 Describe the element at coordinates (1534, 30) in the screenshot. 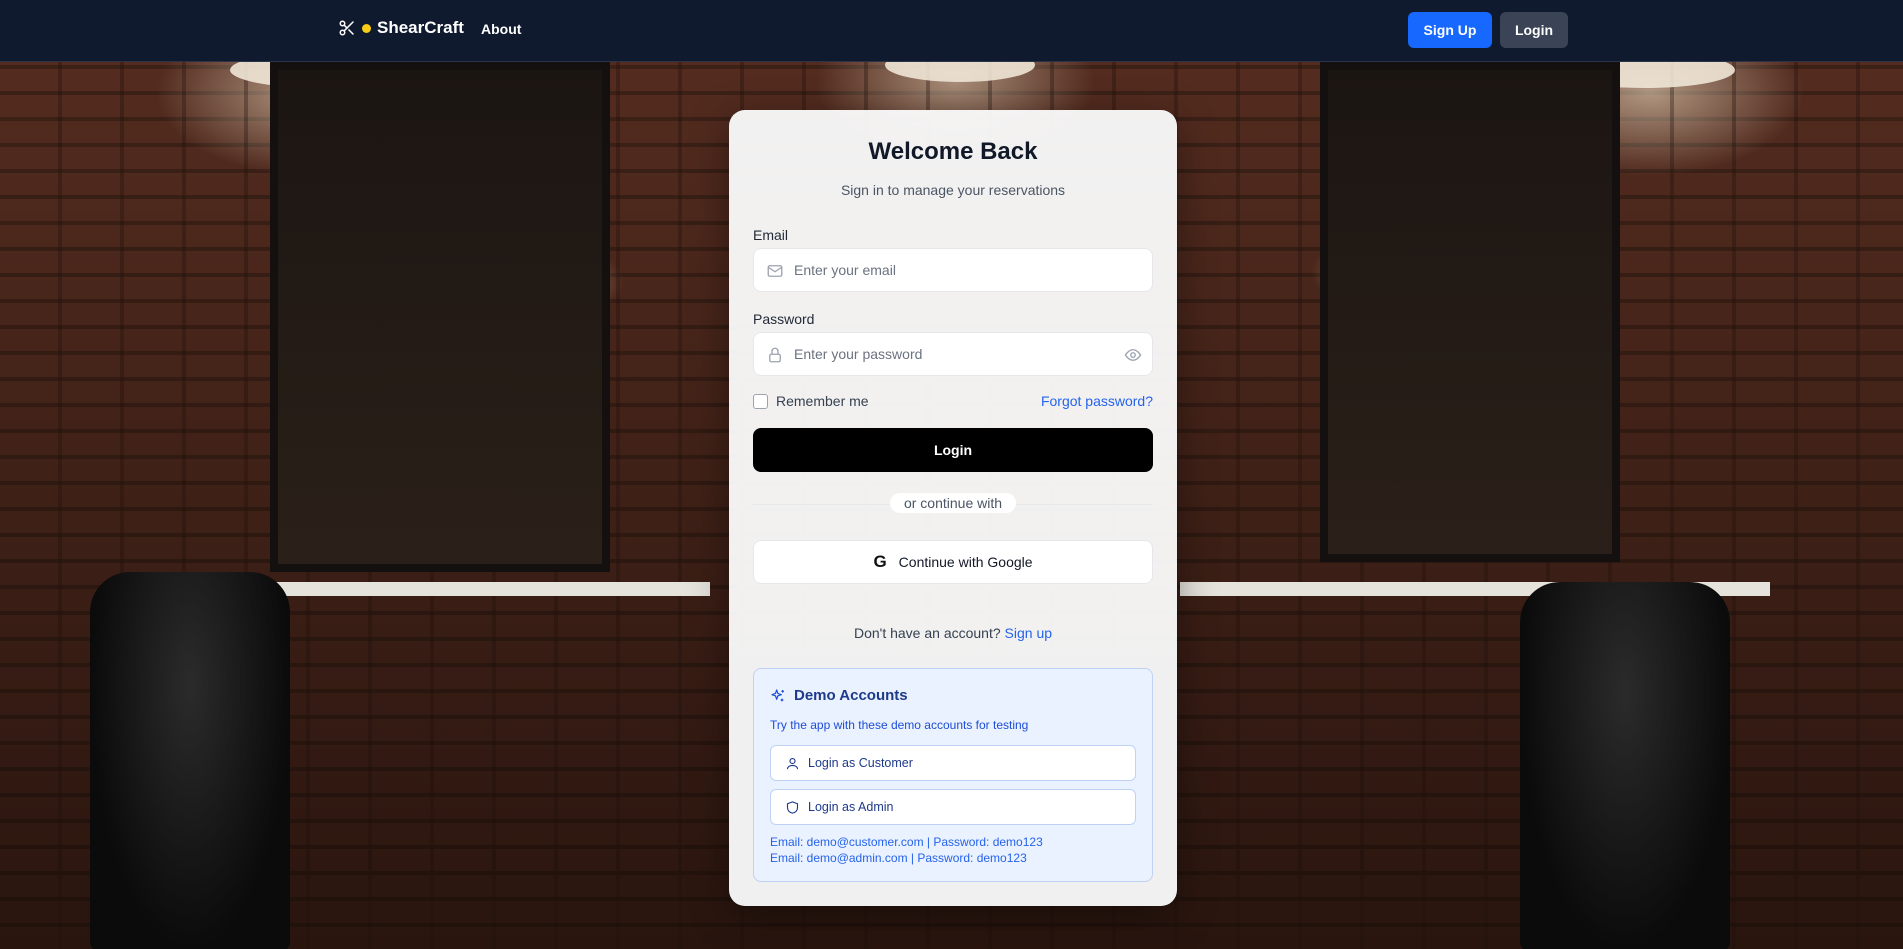

I see `login-nav-button: Login` at that location.